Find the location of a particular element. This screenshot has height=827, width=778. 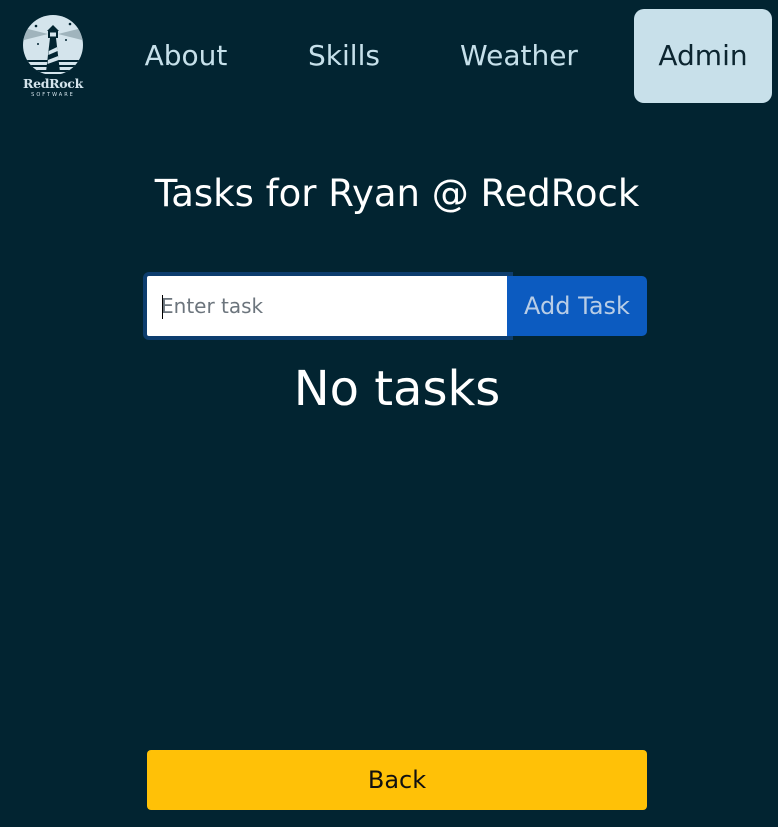

add-task-button: Add Task is located at coordinates (577, 306).